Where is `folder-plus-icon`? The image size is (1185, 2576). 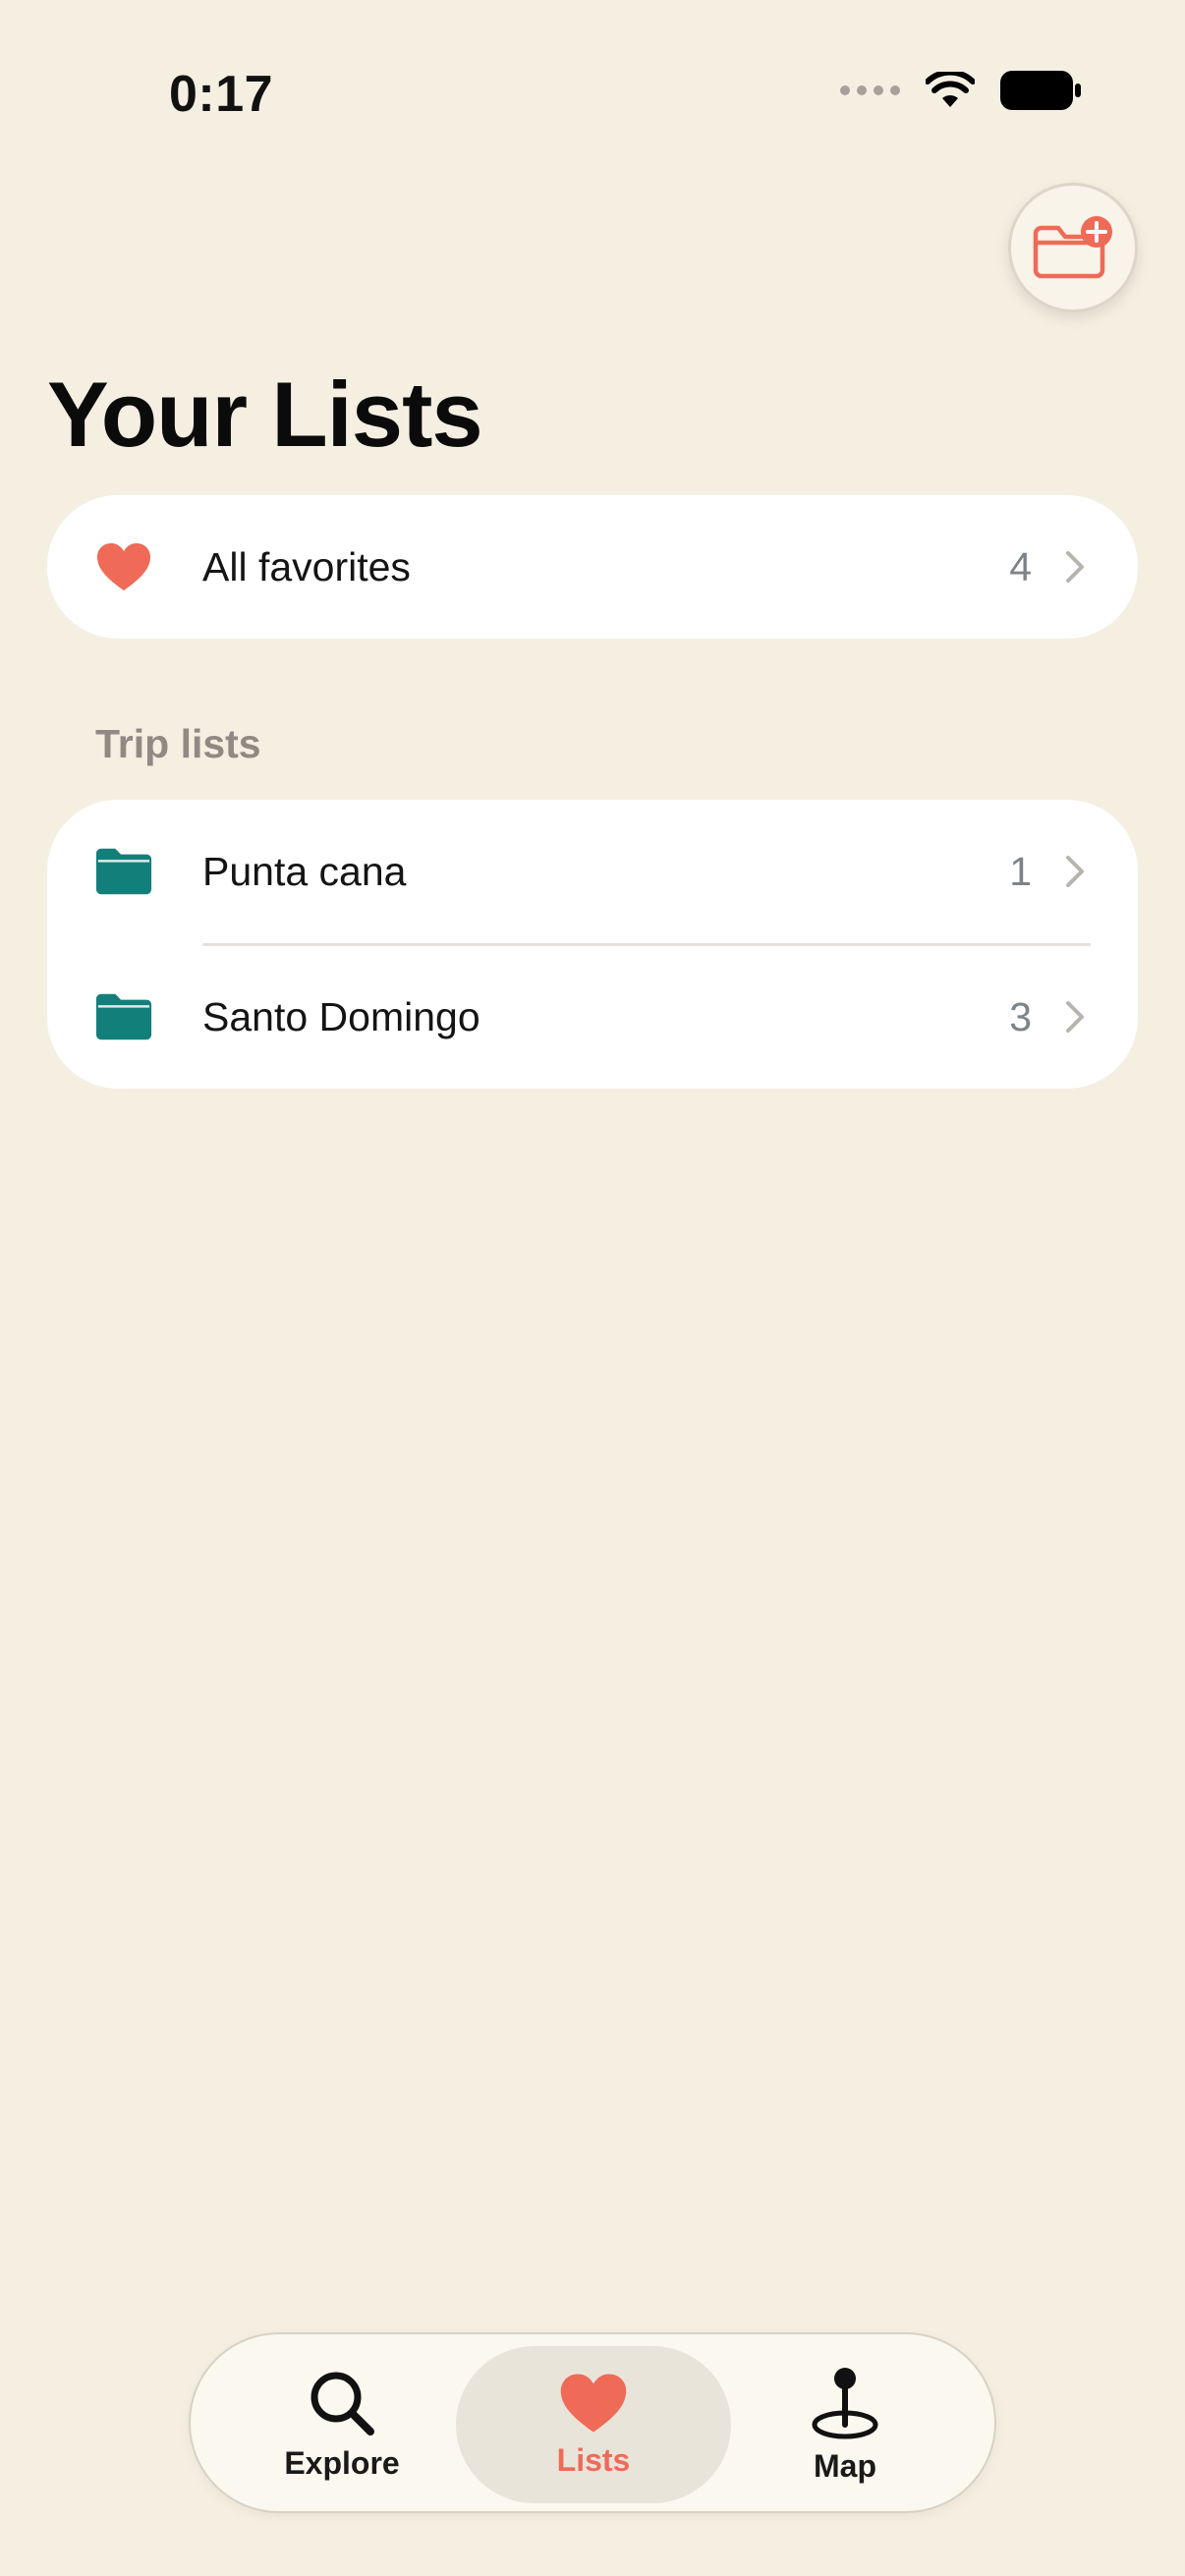 folder-plus-icon is located at coordinates (1072, 247).